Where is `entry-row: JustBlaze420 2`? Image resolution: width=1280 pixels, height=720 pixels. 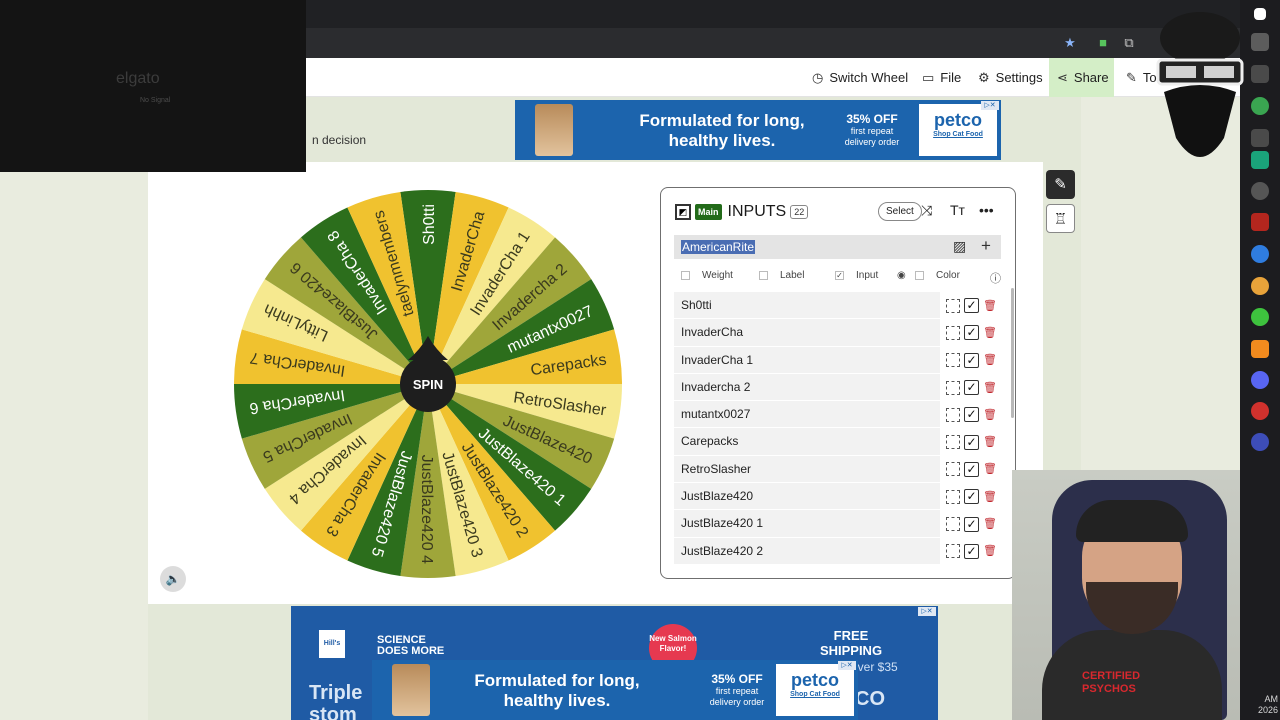 entry-row: JustBlaze420 2 is located at coordinates (807, 551).